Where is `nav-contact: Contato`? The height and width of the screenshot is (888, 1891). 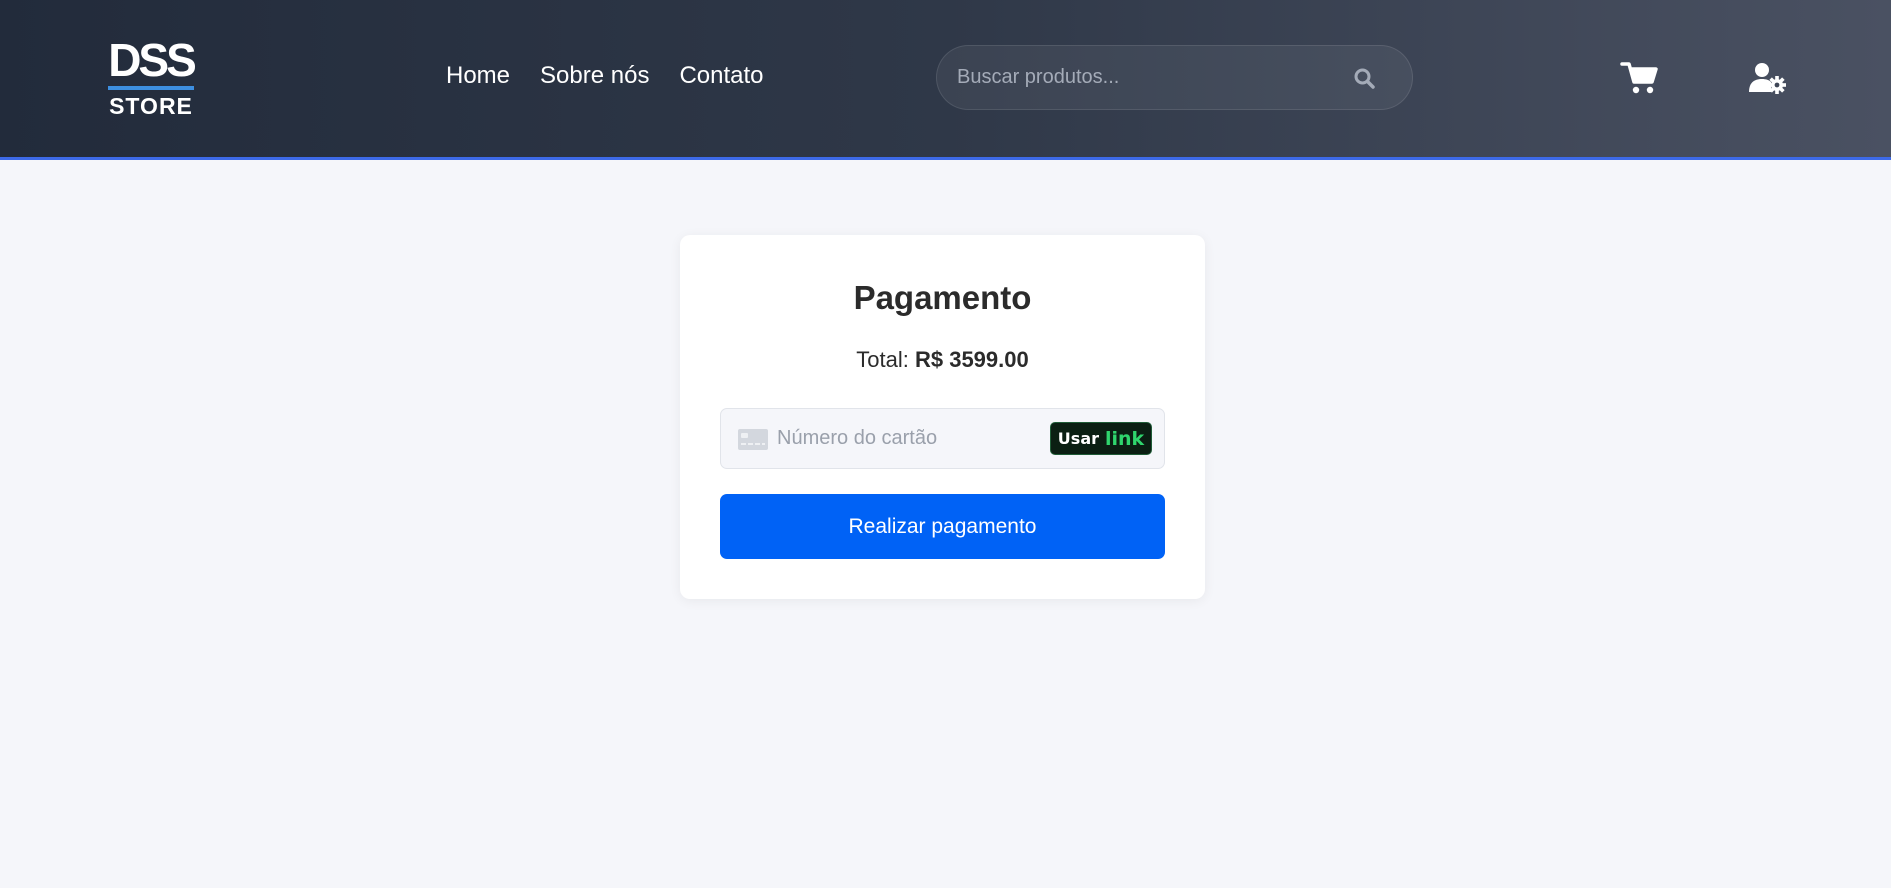 nav-contact: Contato is located at coordinates (721, 76).